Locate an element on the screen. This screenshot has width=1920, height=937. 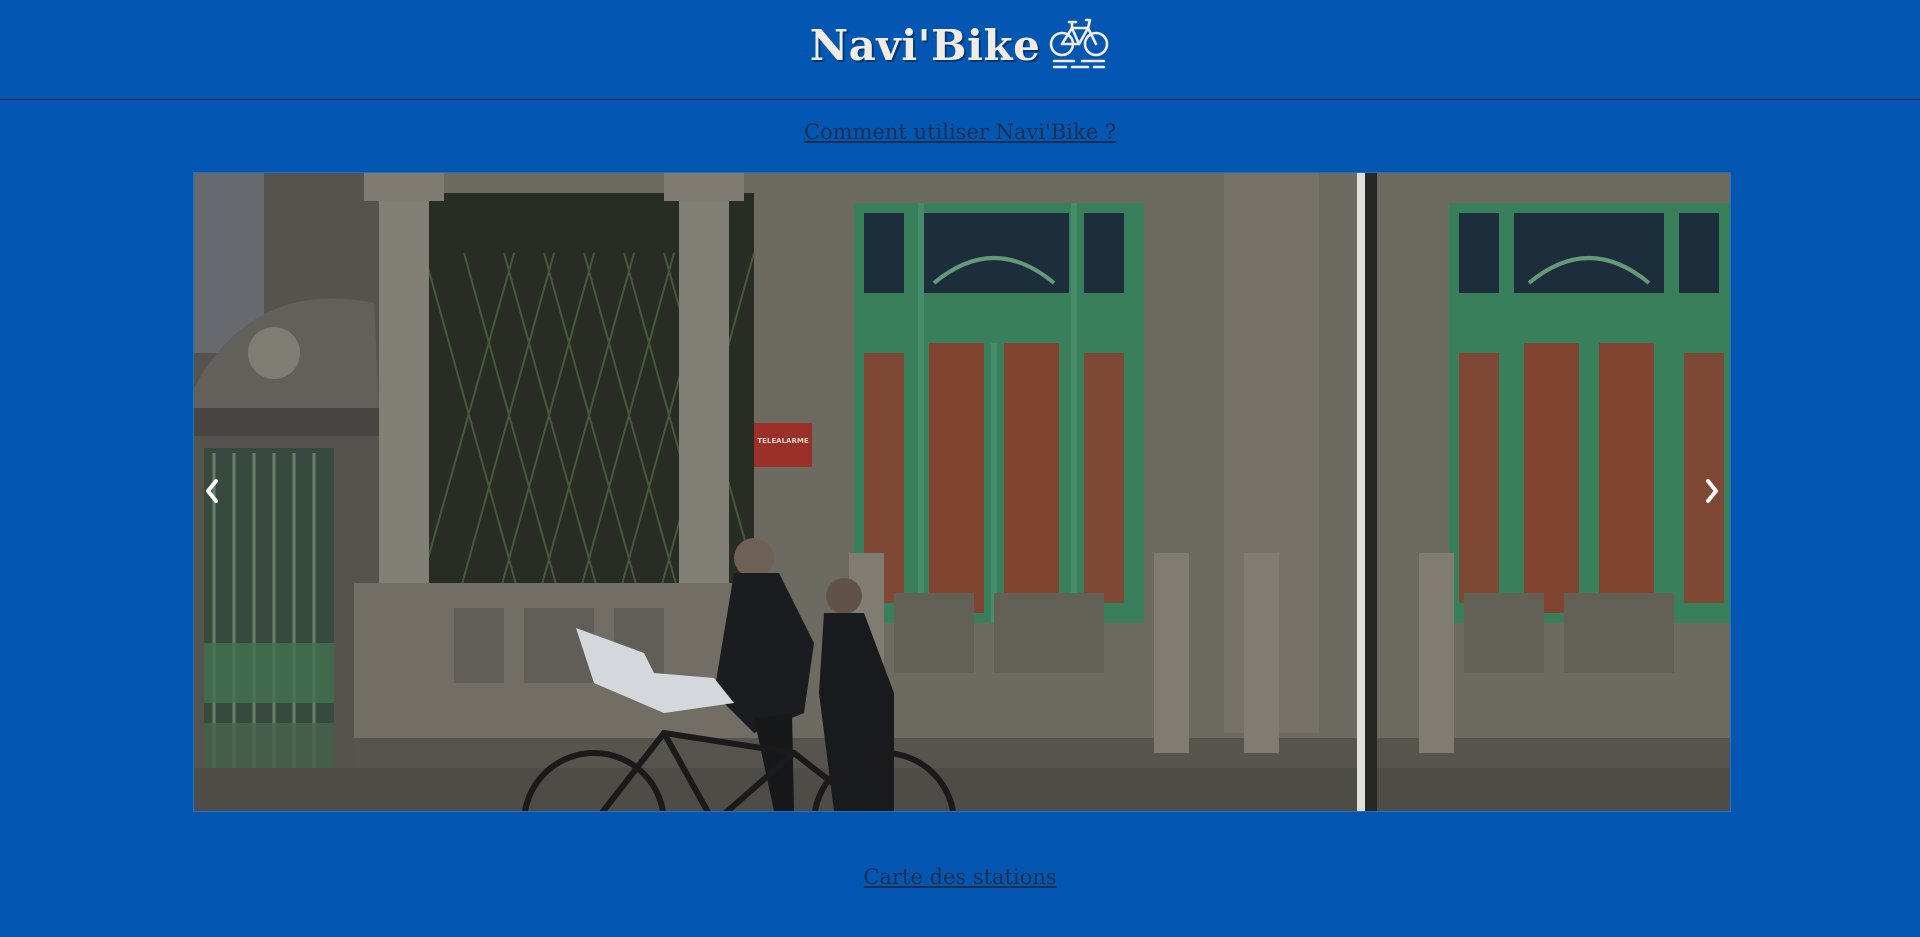
how-to-use-link: Comment utiliser Navi'Bike ? is located at coordinates (960, 132).